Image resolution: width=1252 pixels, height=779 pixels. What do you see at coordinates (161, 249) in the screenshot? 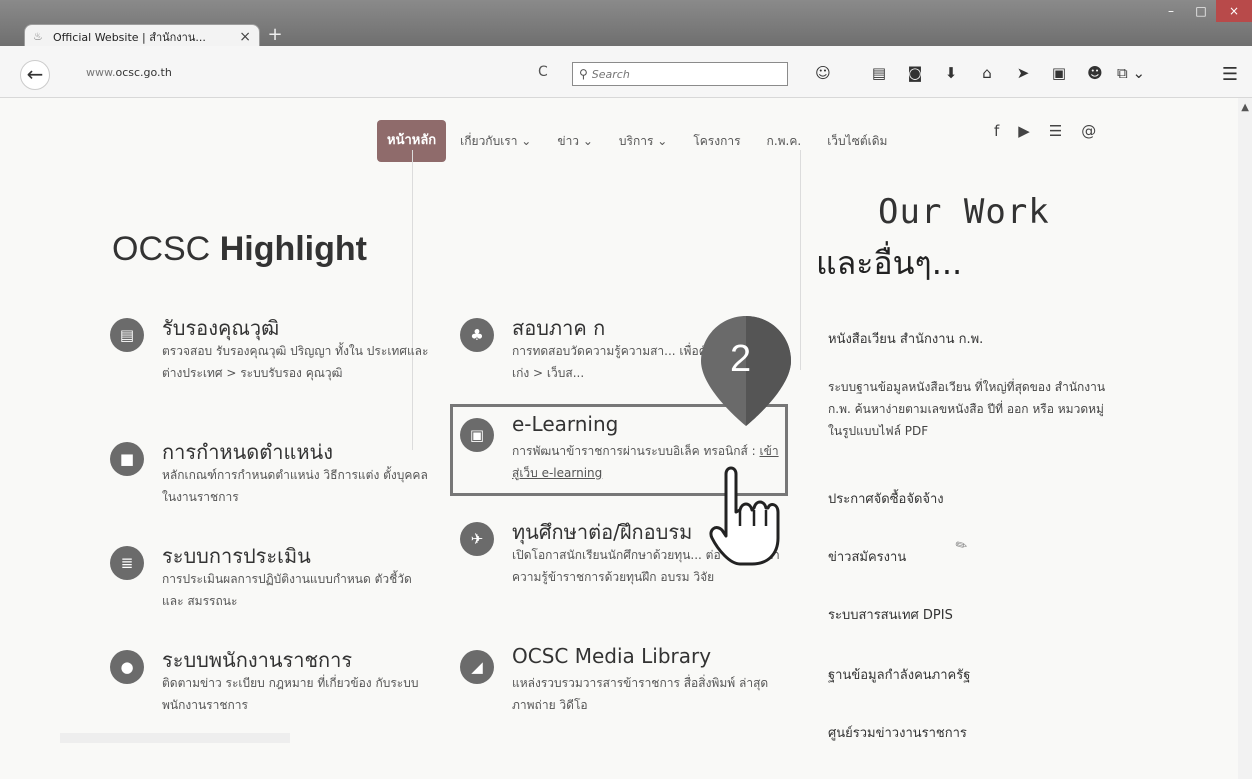
I see `highlight-heading-light: OCSC` at bounding box center [161, 249].